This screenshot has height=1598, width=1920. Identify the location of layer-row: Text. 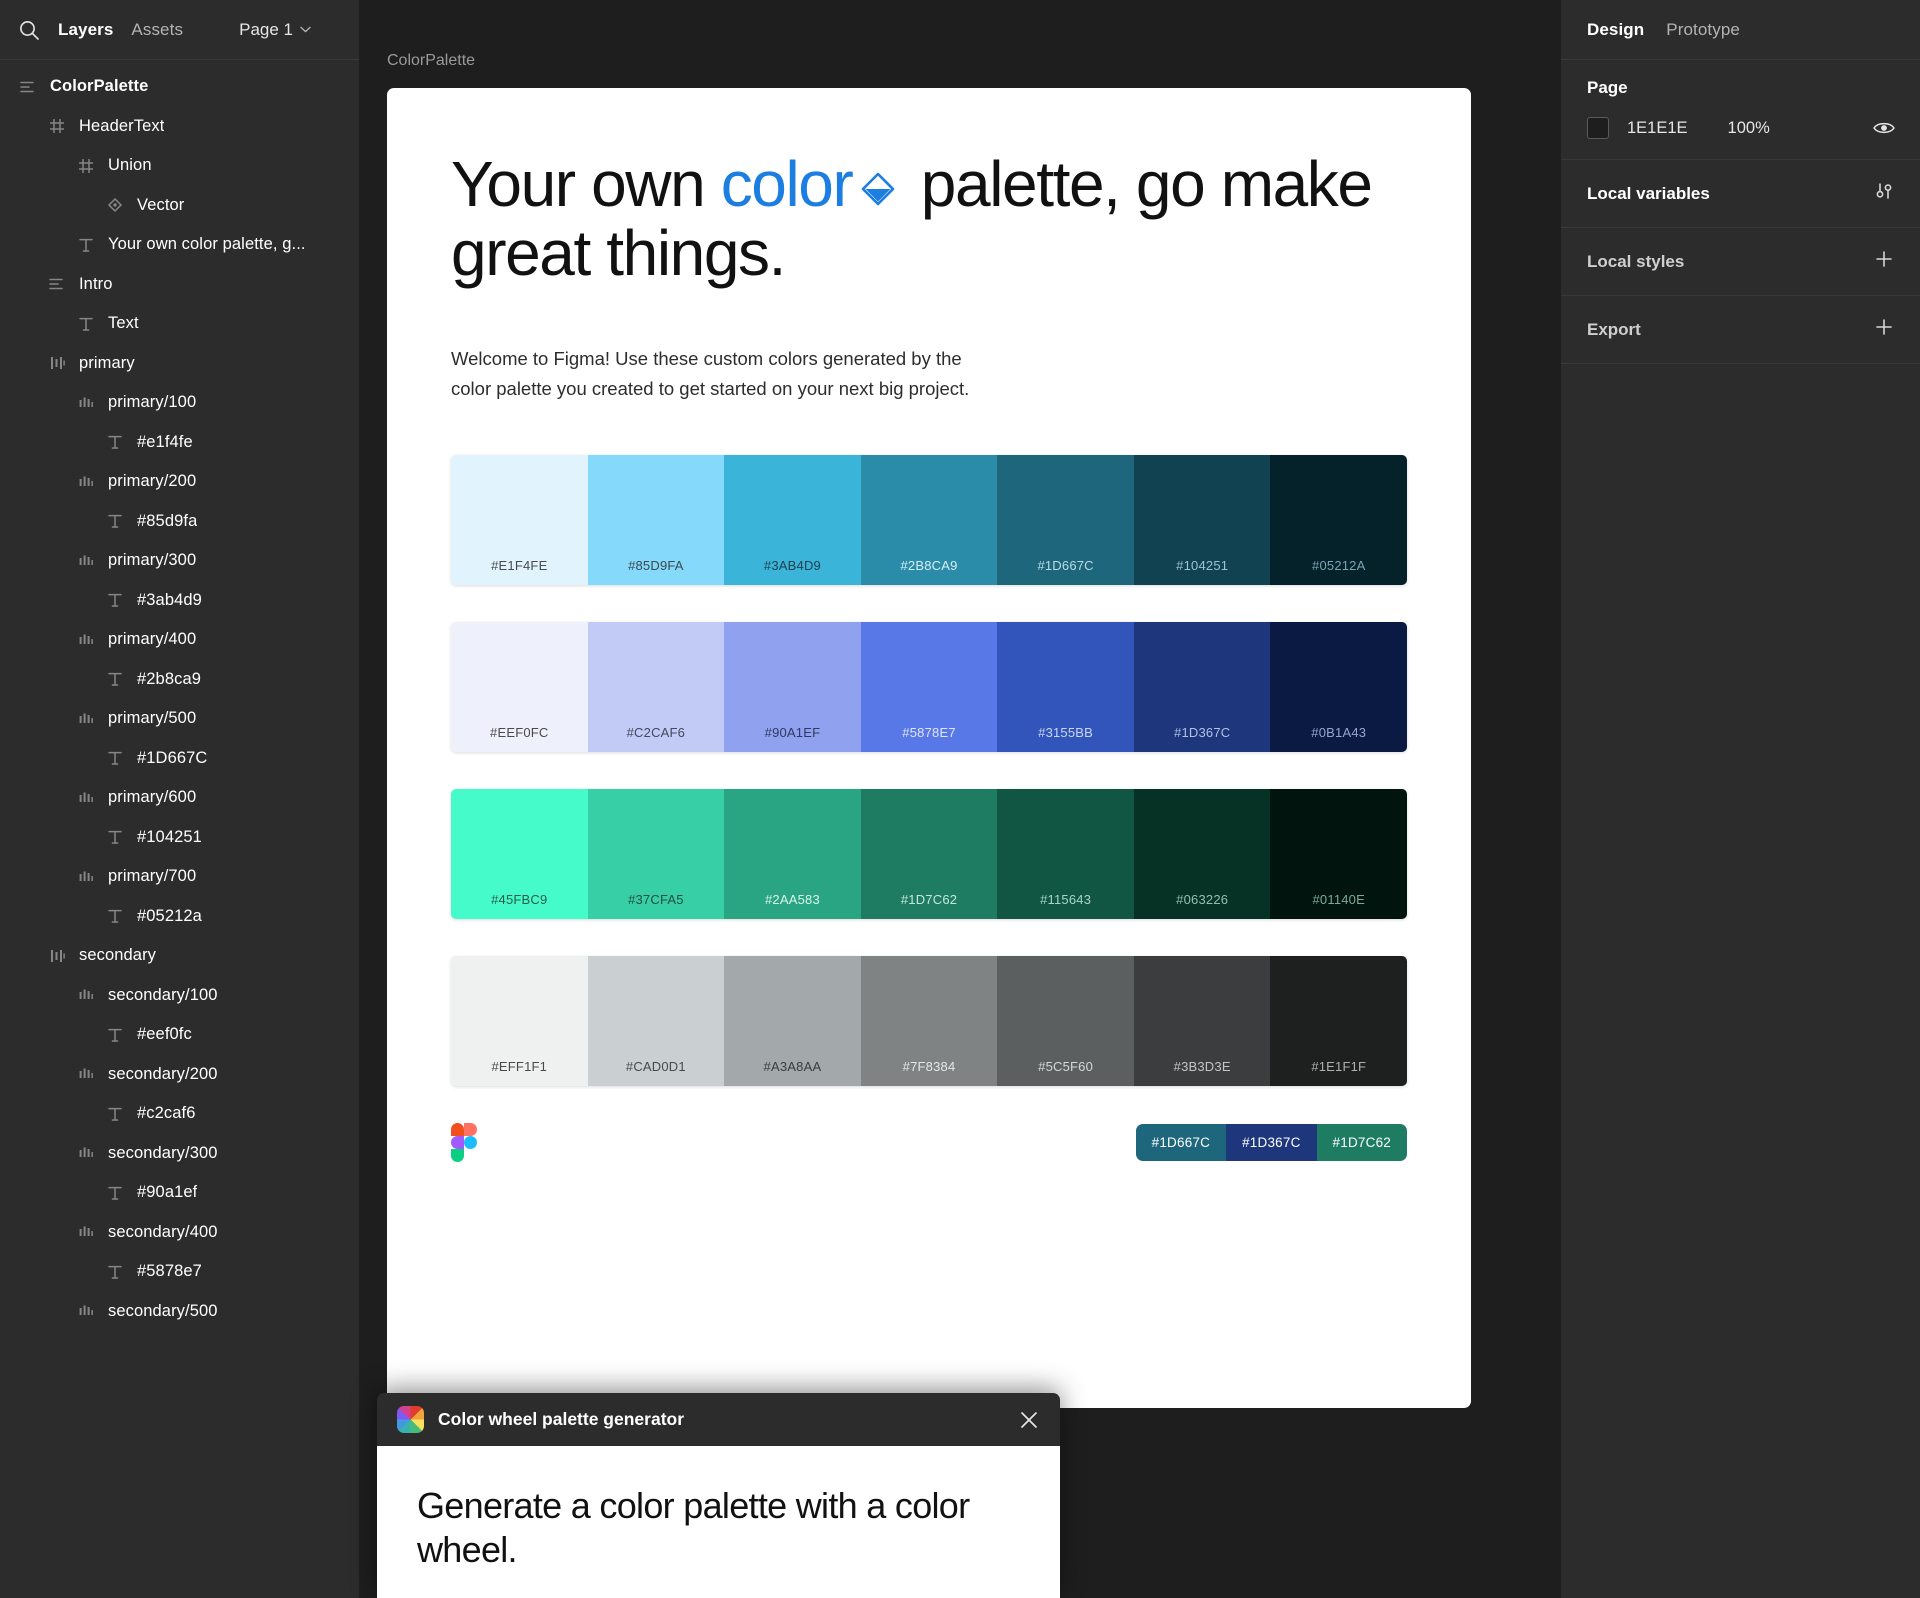
(179, 324).